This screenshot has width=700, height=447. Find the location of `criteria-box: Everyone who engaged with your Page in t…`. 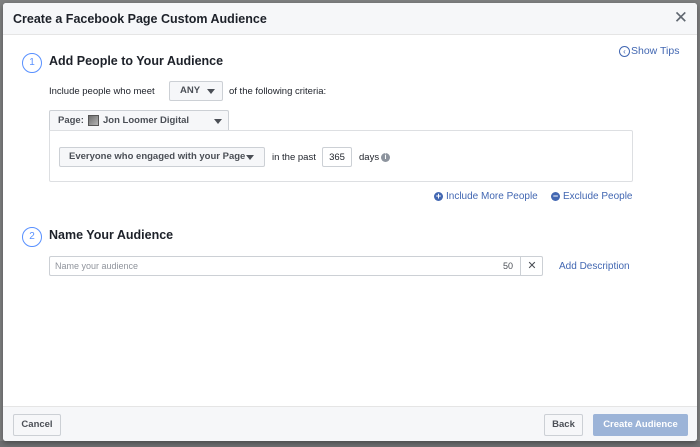

criteria-box: Everyone who engaged with your Page in t… is located at coordinates (341, 156).